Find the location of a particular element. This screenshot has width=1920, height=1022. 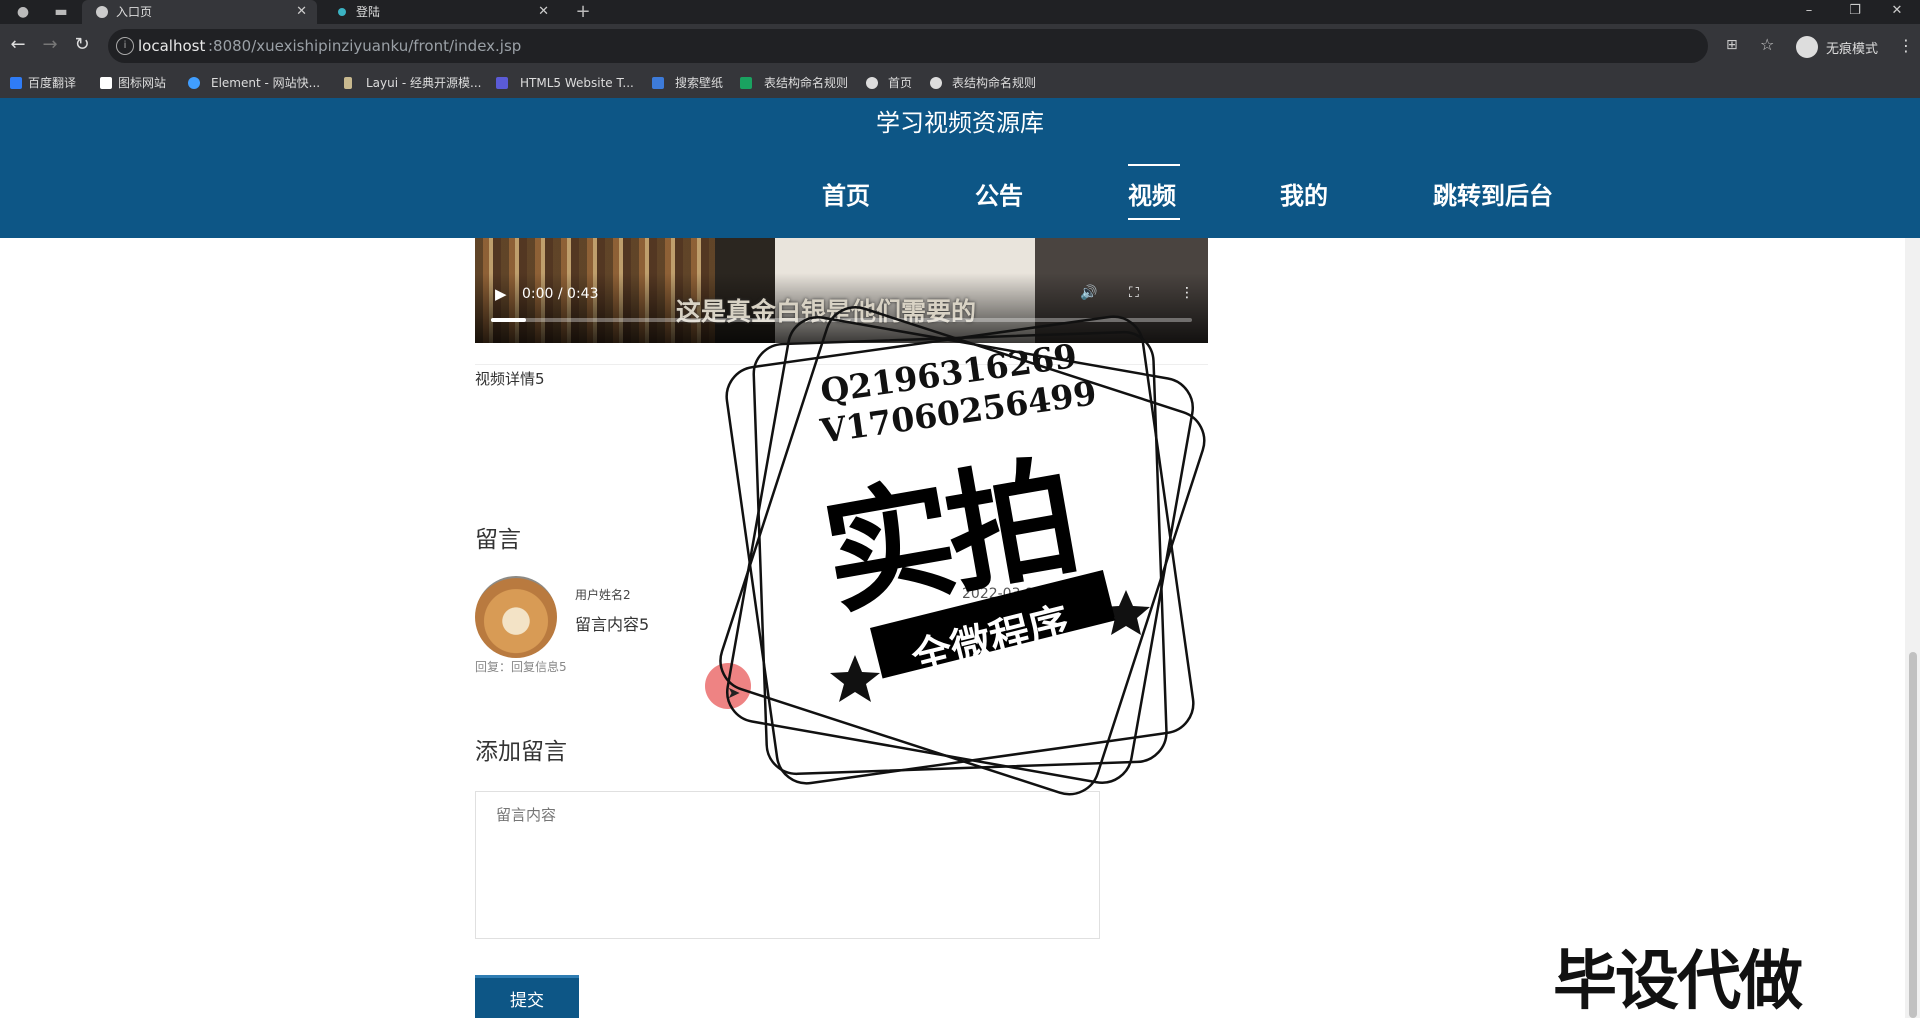

nav-video: 视频 is located at coordinates (1152, 193).